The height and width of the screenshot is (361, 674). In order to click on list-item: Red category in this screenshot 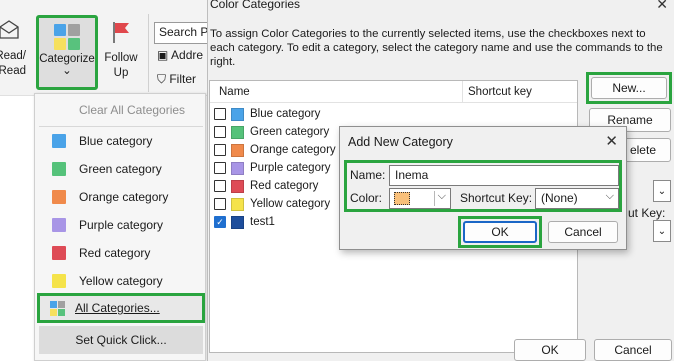, I will do `click(266, 186)`.